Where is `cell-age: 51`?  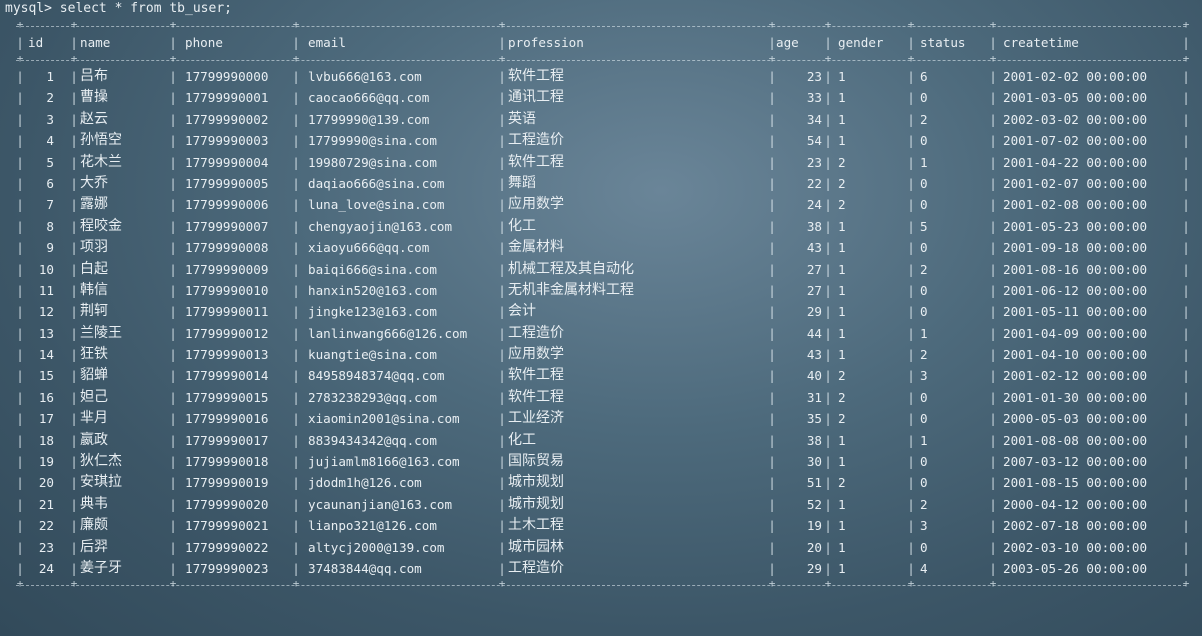 cell-age: 51 is located at coordinates (814, 483).